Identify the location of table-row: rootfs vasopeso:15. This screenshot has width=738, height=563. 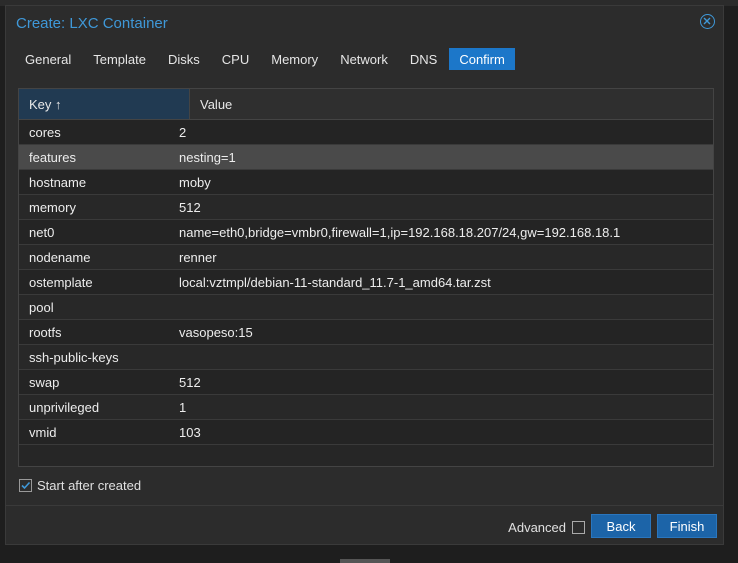
(366, 332).